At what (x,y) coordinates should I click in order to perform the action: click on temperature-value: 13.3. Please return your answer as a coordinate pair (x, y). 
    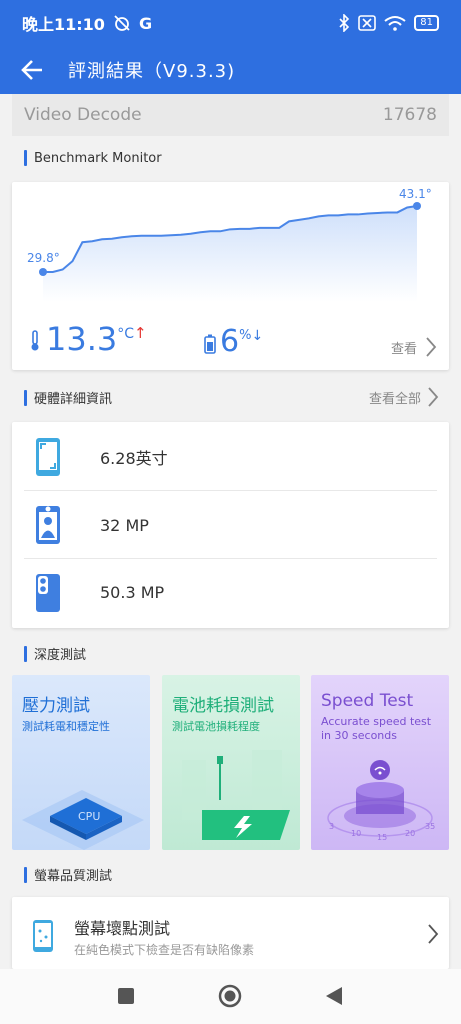
    Looking at the image, I should click on (82, 339).